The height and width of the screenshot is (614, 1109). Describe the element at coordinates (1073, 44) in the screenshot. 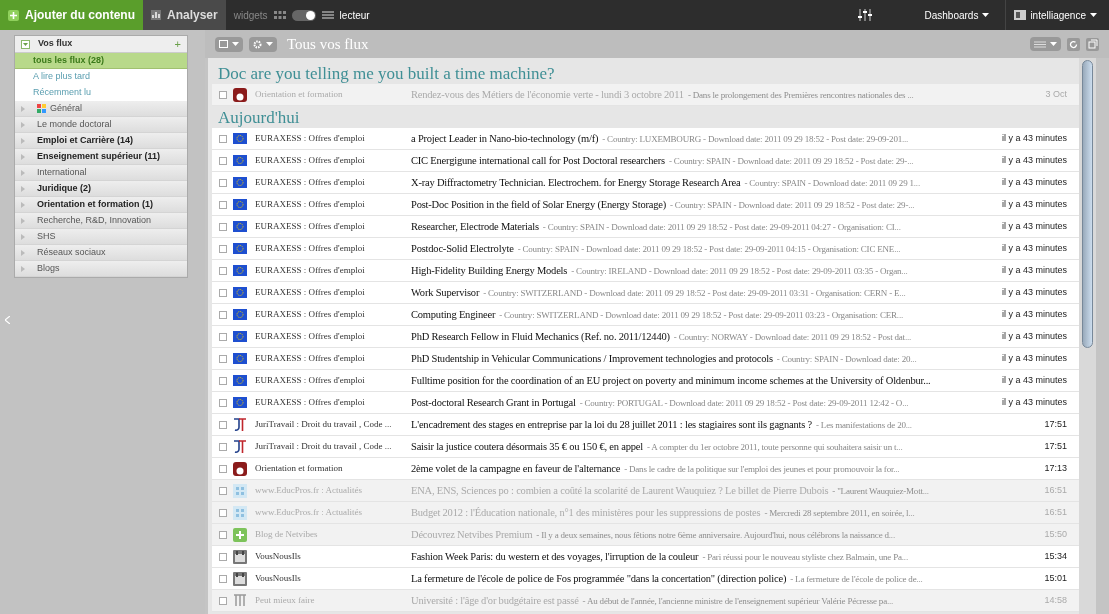

I see `refresh-icon` at that location.